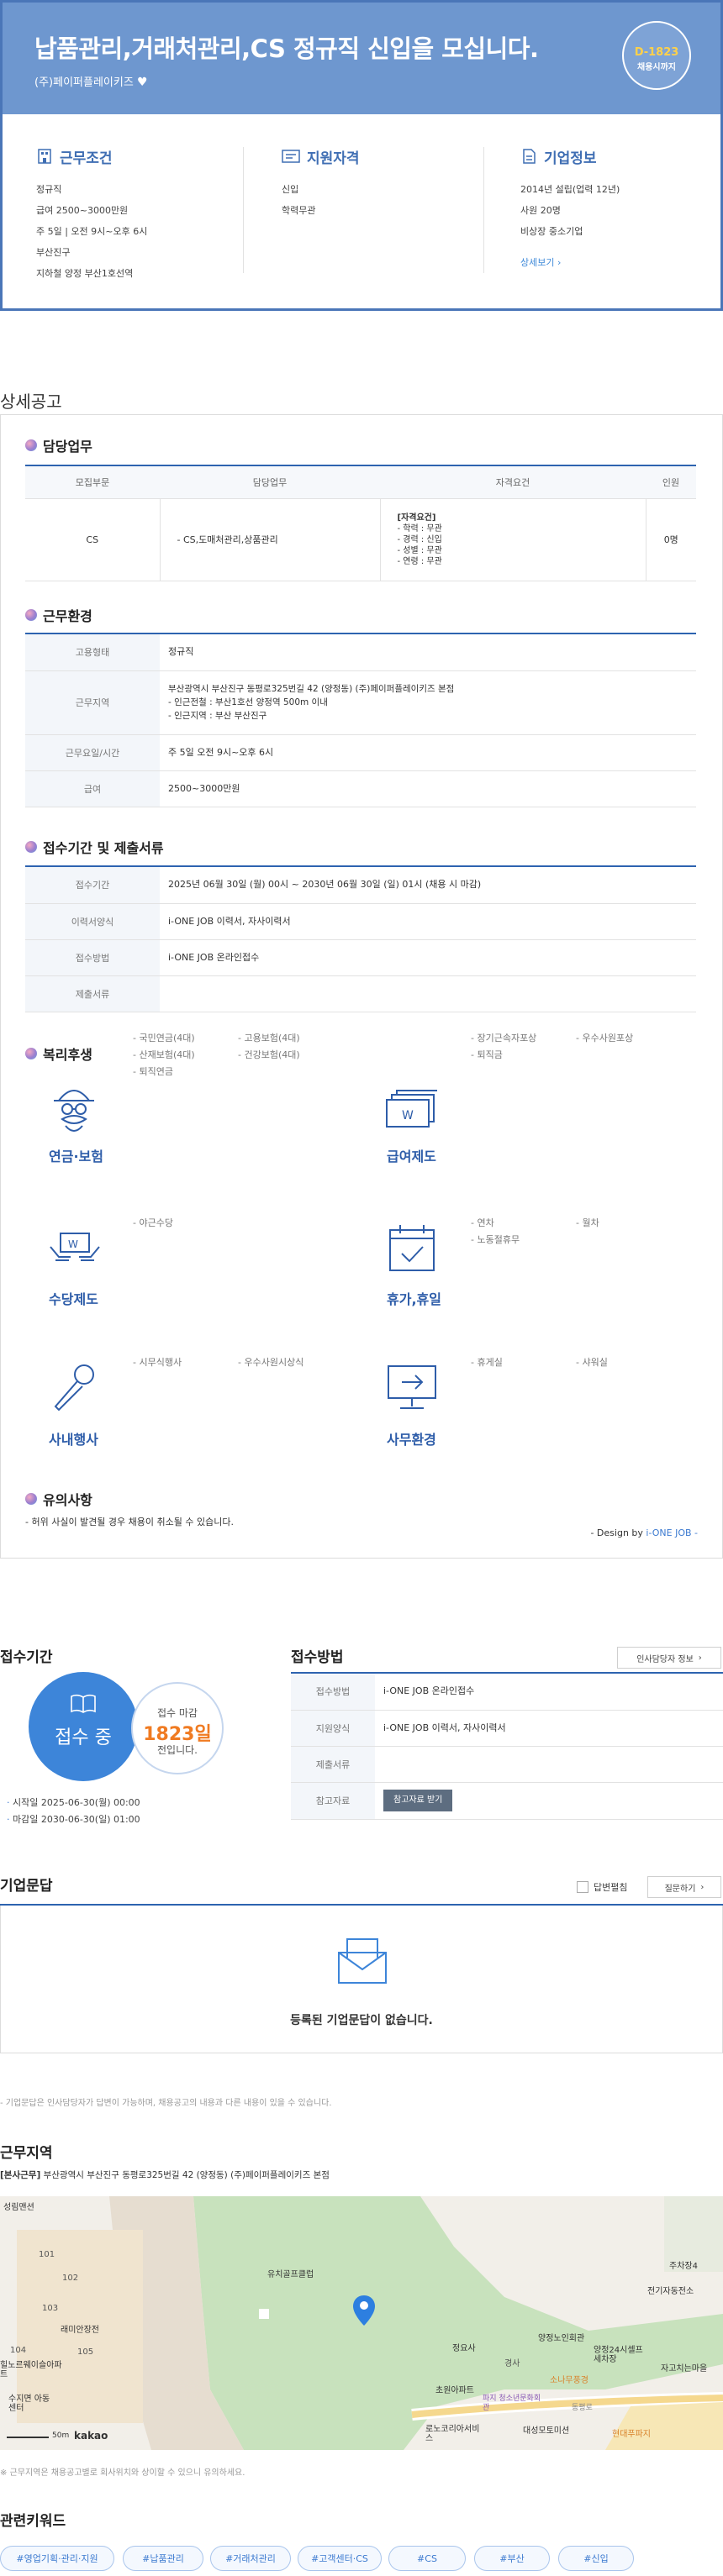  I want to click on table-header-row: 모집부문 담당업무 자격요건 인원, so click(360, 482).